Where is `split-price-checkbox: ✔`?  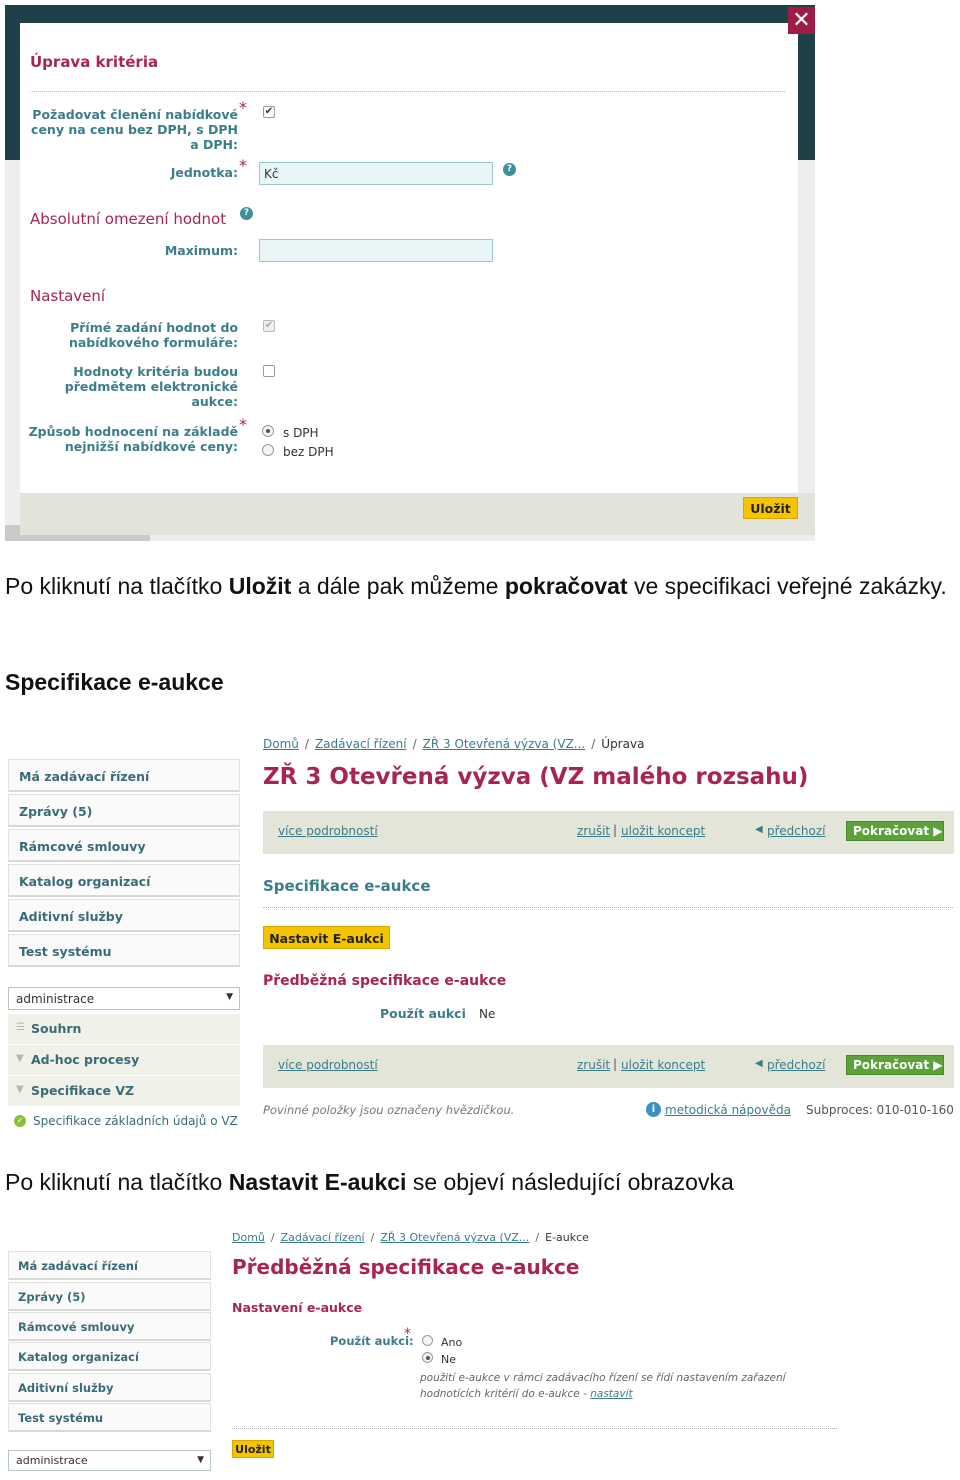 split-price-checkbox: ✔ is located at coordinates (269, 112).